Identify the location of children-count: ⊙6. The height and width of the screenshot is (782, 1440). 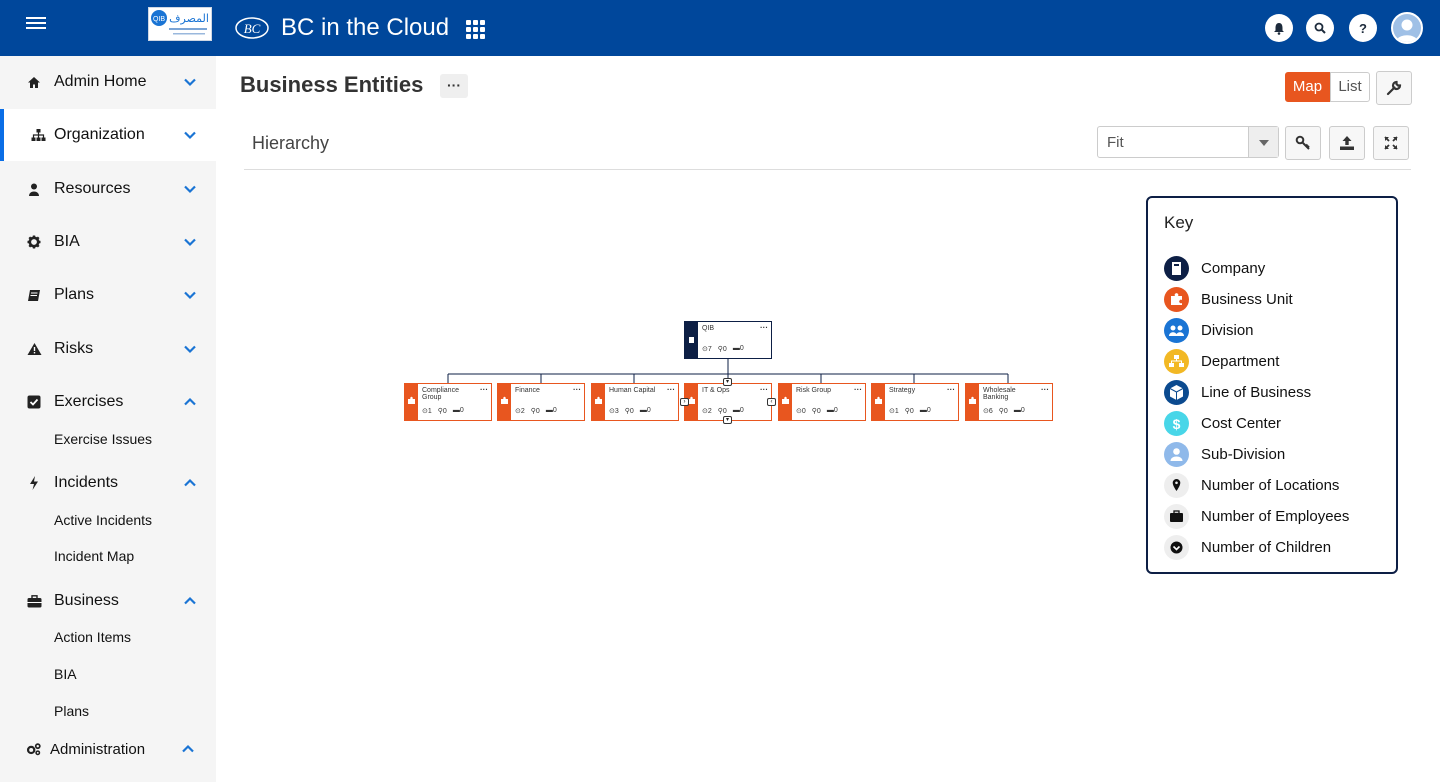
(988, 411).